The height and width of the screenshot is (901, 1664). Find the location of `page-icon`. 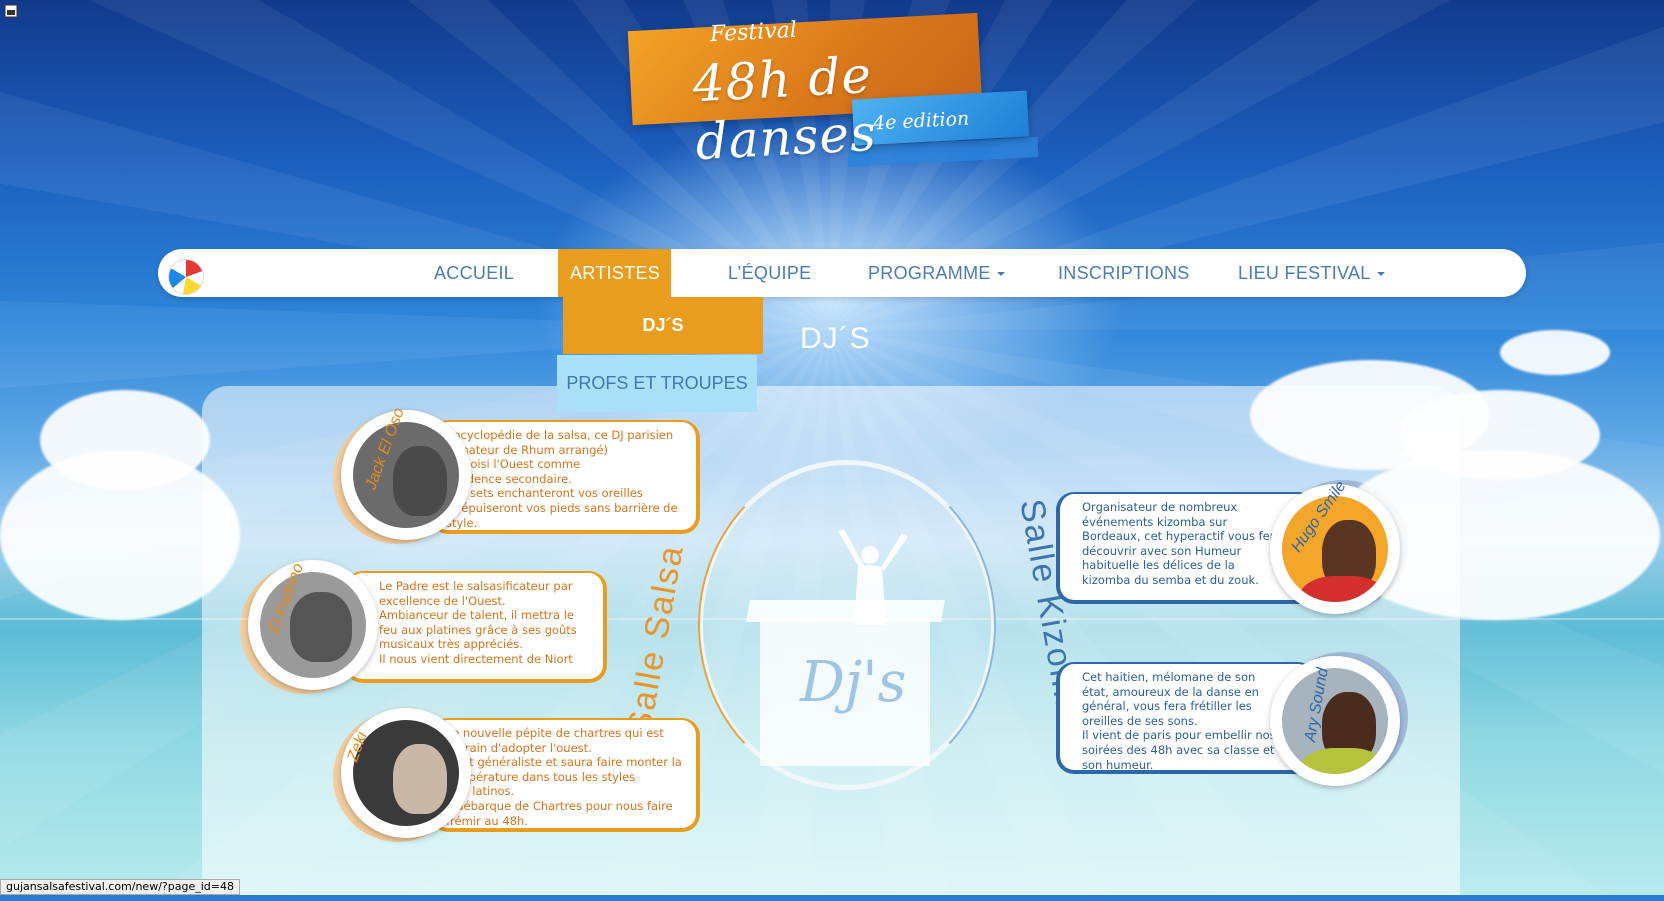

page-icon is located at coordinates (11, 11).